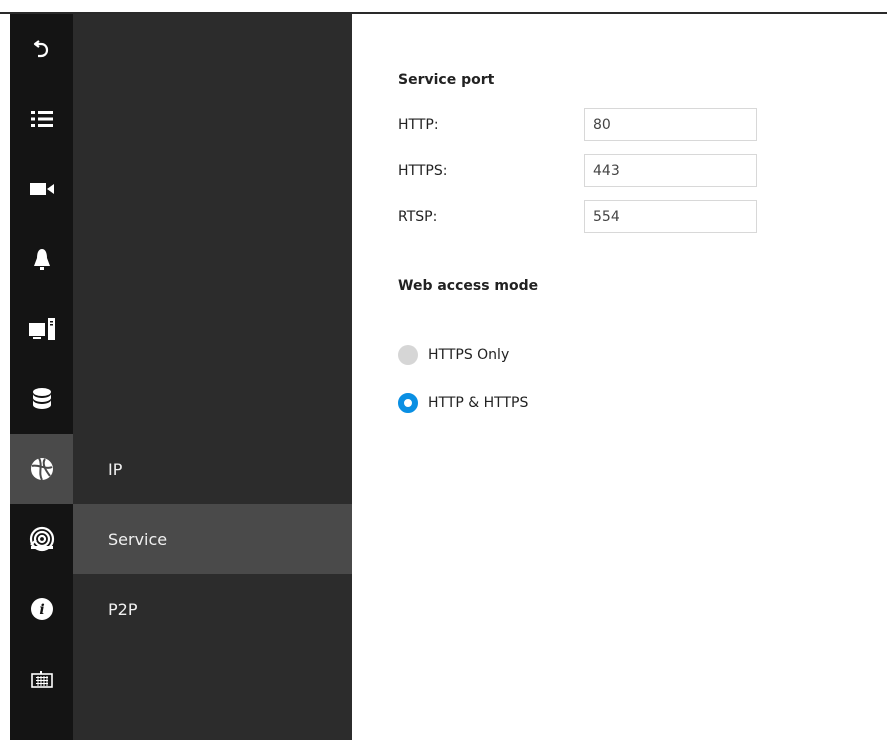 This screenshot has width=887, height=740. Describe the element at coordinates (670, 170) in the screenshot. I see `https-port-input` at that location.